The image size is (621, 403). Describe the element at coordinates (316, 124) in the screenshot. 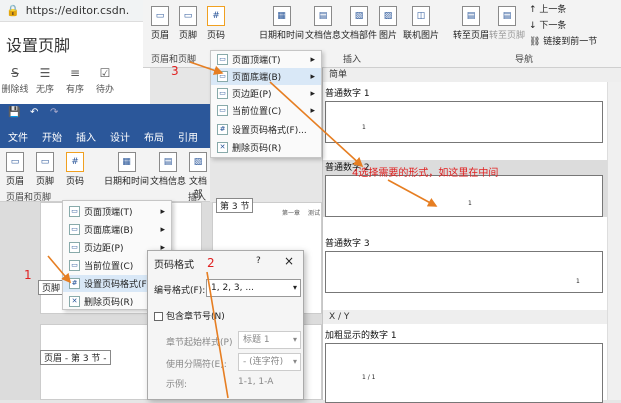

I see `arrow-to-gallery` at that location.